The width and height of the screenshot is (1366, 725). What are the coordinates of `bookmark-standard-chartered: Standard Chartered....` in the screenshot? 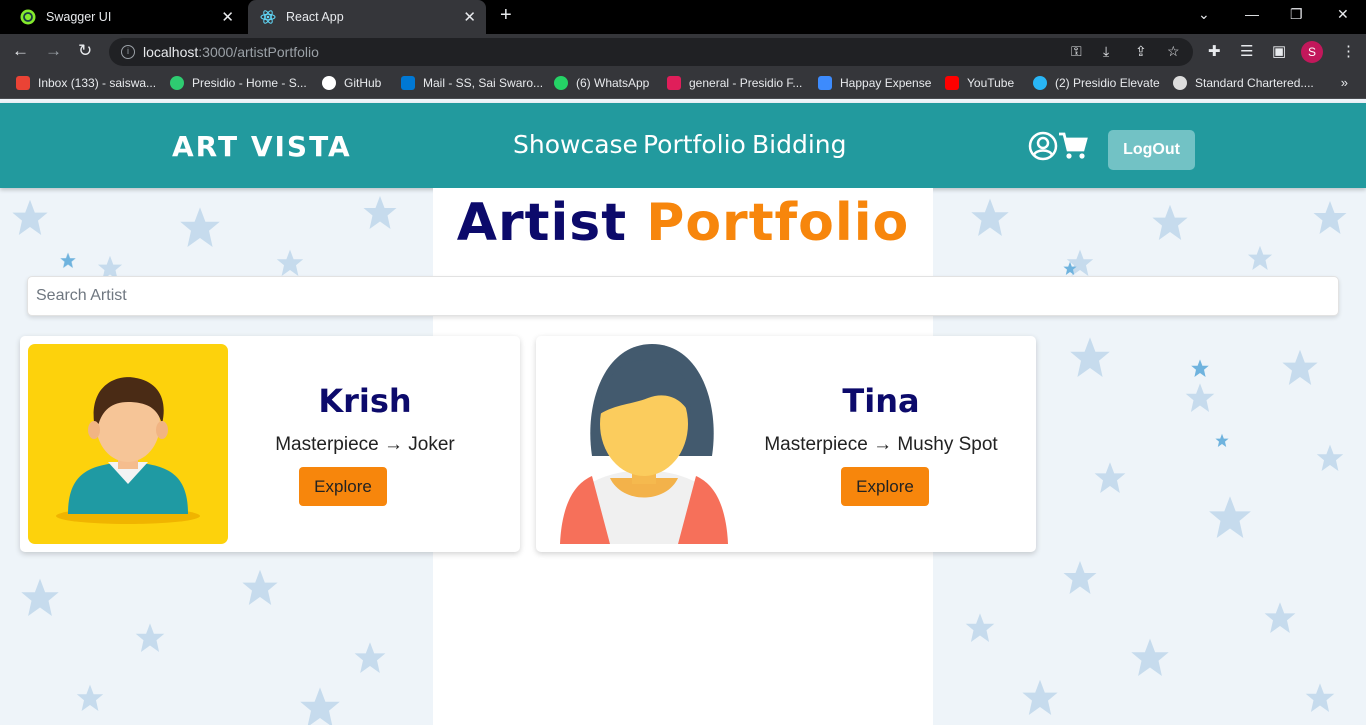 It's located at (1243, 83).